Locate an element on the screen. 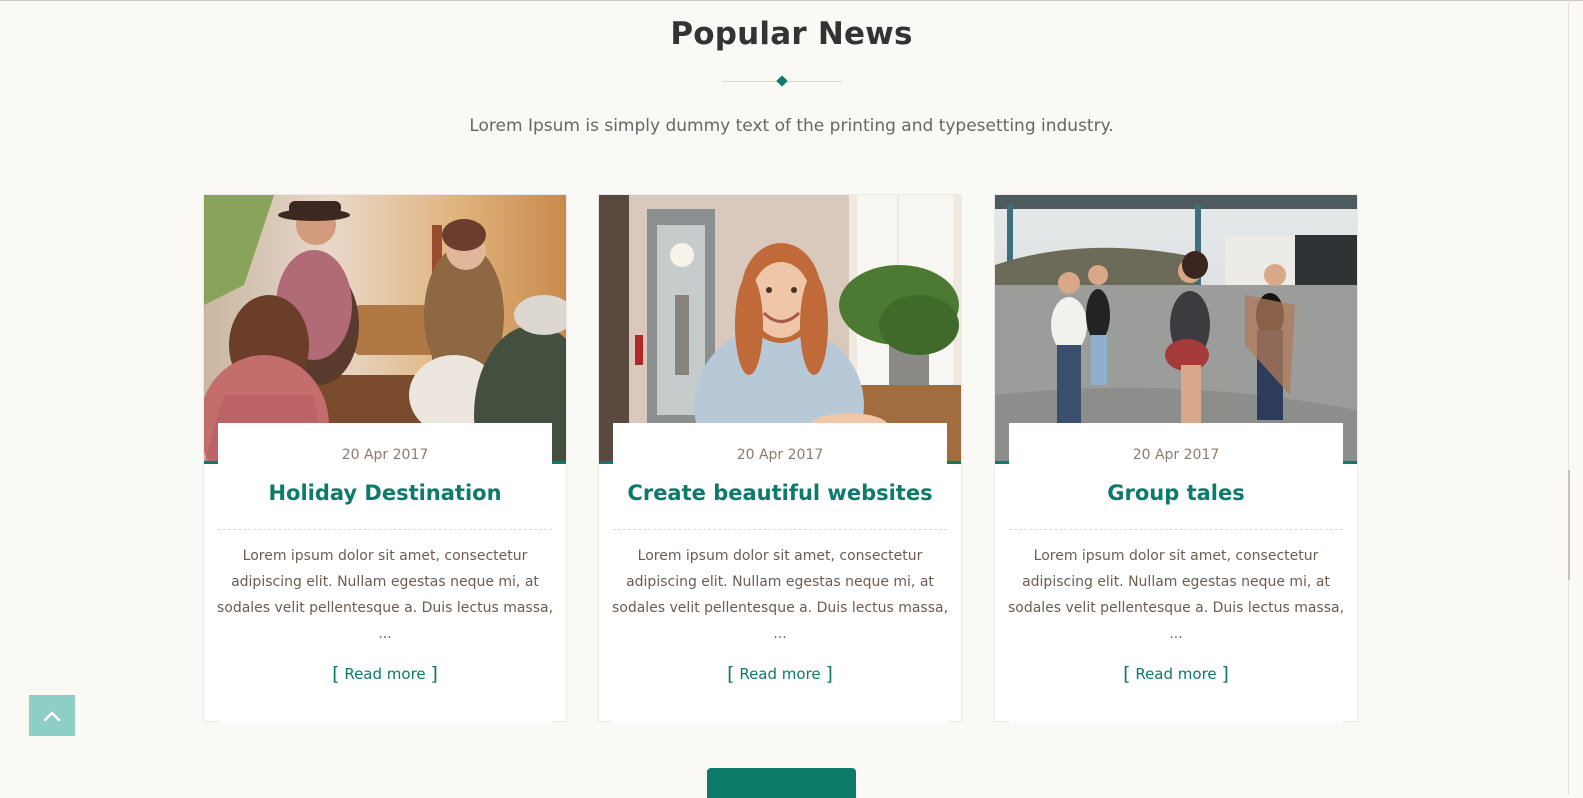  back-to-top-button is located at coordinates (52, 715).